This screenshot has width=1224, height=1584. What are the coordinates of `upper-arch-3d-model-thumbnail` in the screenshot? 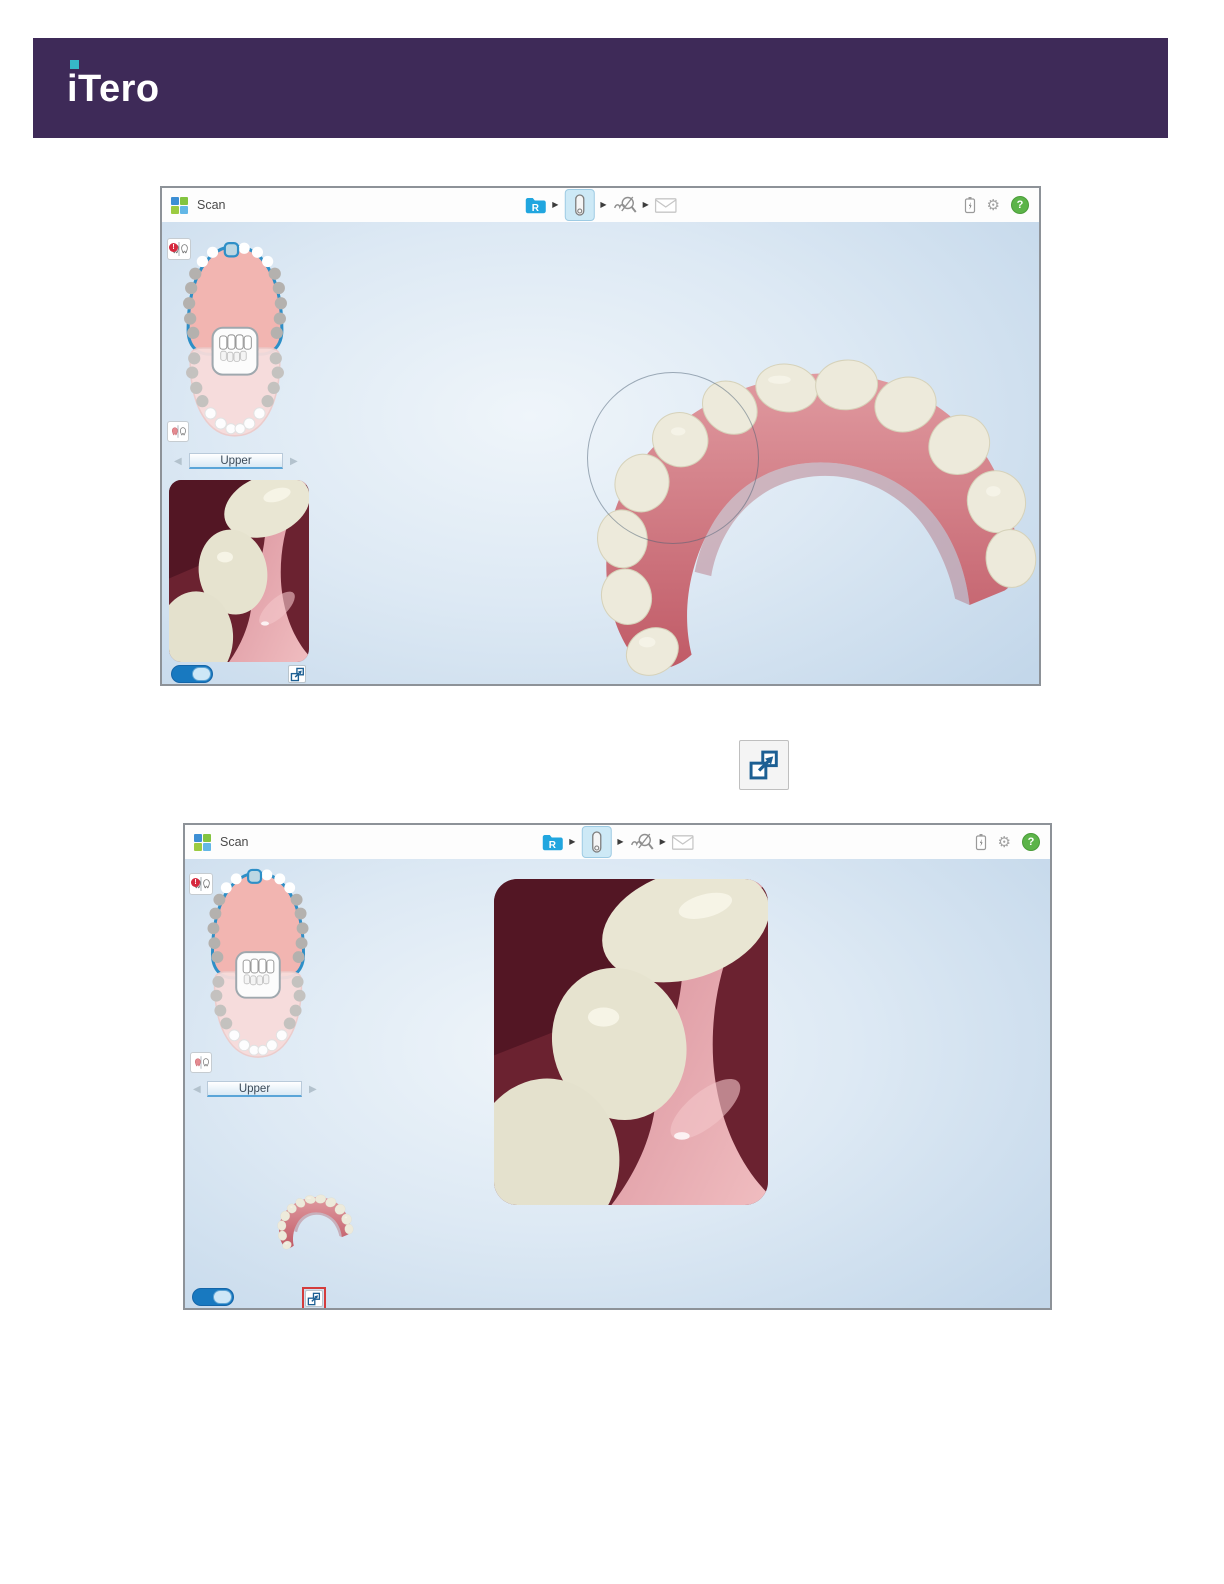 It's located at (312, 1221).